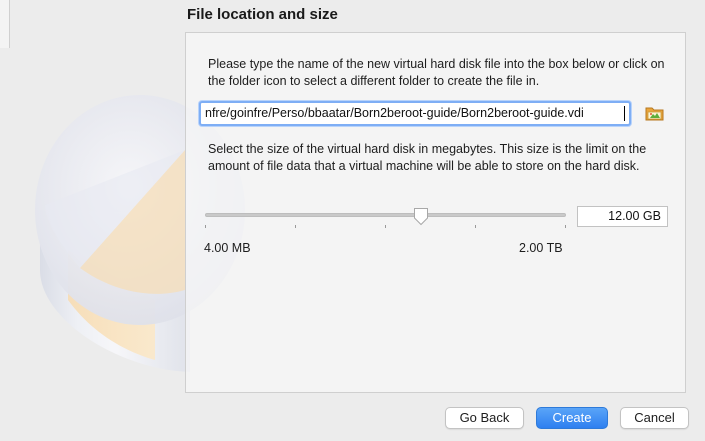 Image resolution: width=705 pixels, height=441 pixels. What do you see at coordinates (622, 216) in the screenshot?
I see `disk-size-input: 12.00 GB` at bounding box center [622, 216].